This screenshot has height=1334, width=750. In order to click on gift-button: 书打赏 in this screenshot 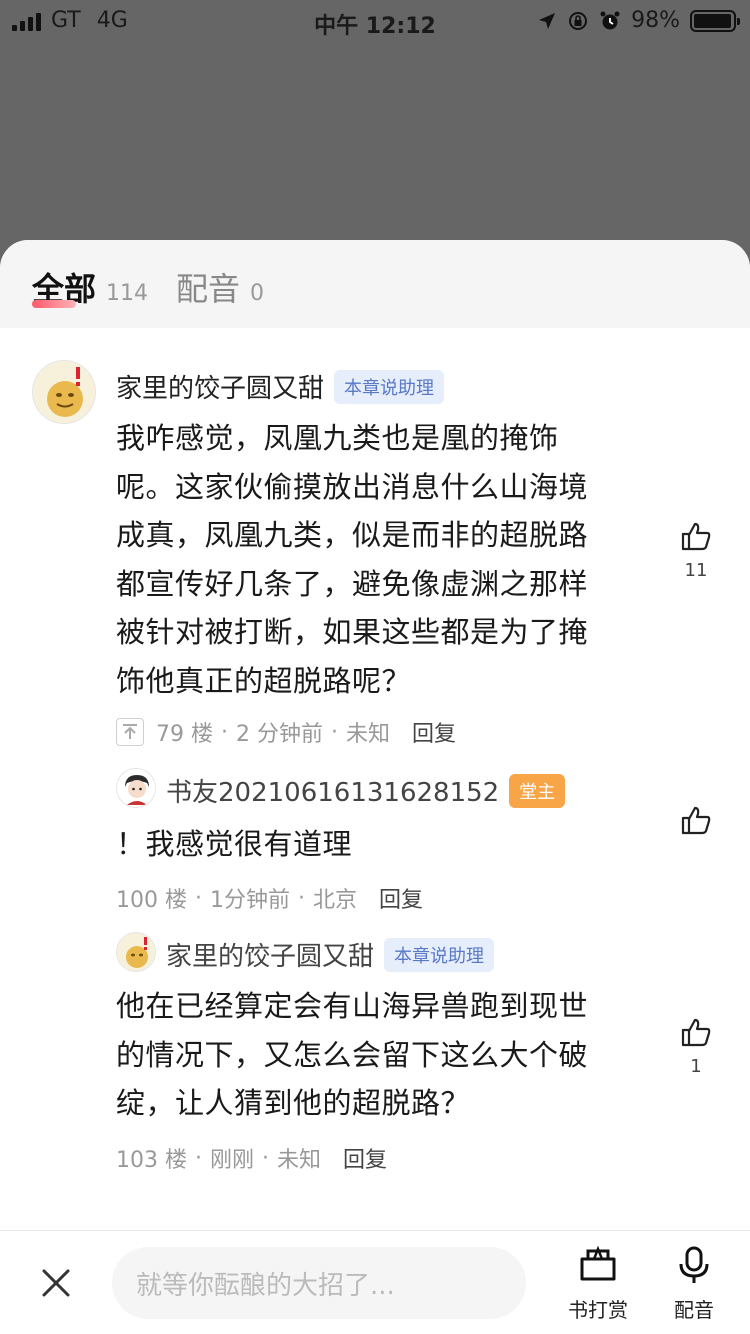, I will do `click(598, 1284)`.